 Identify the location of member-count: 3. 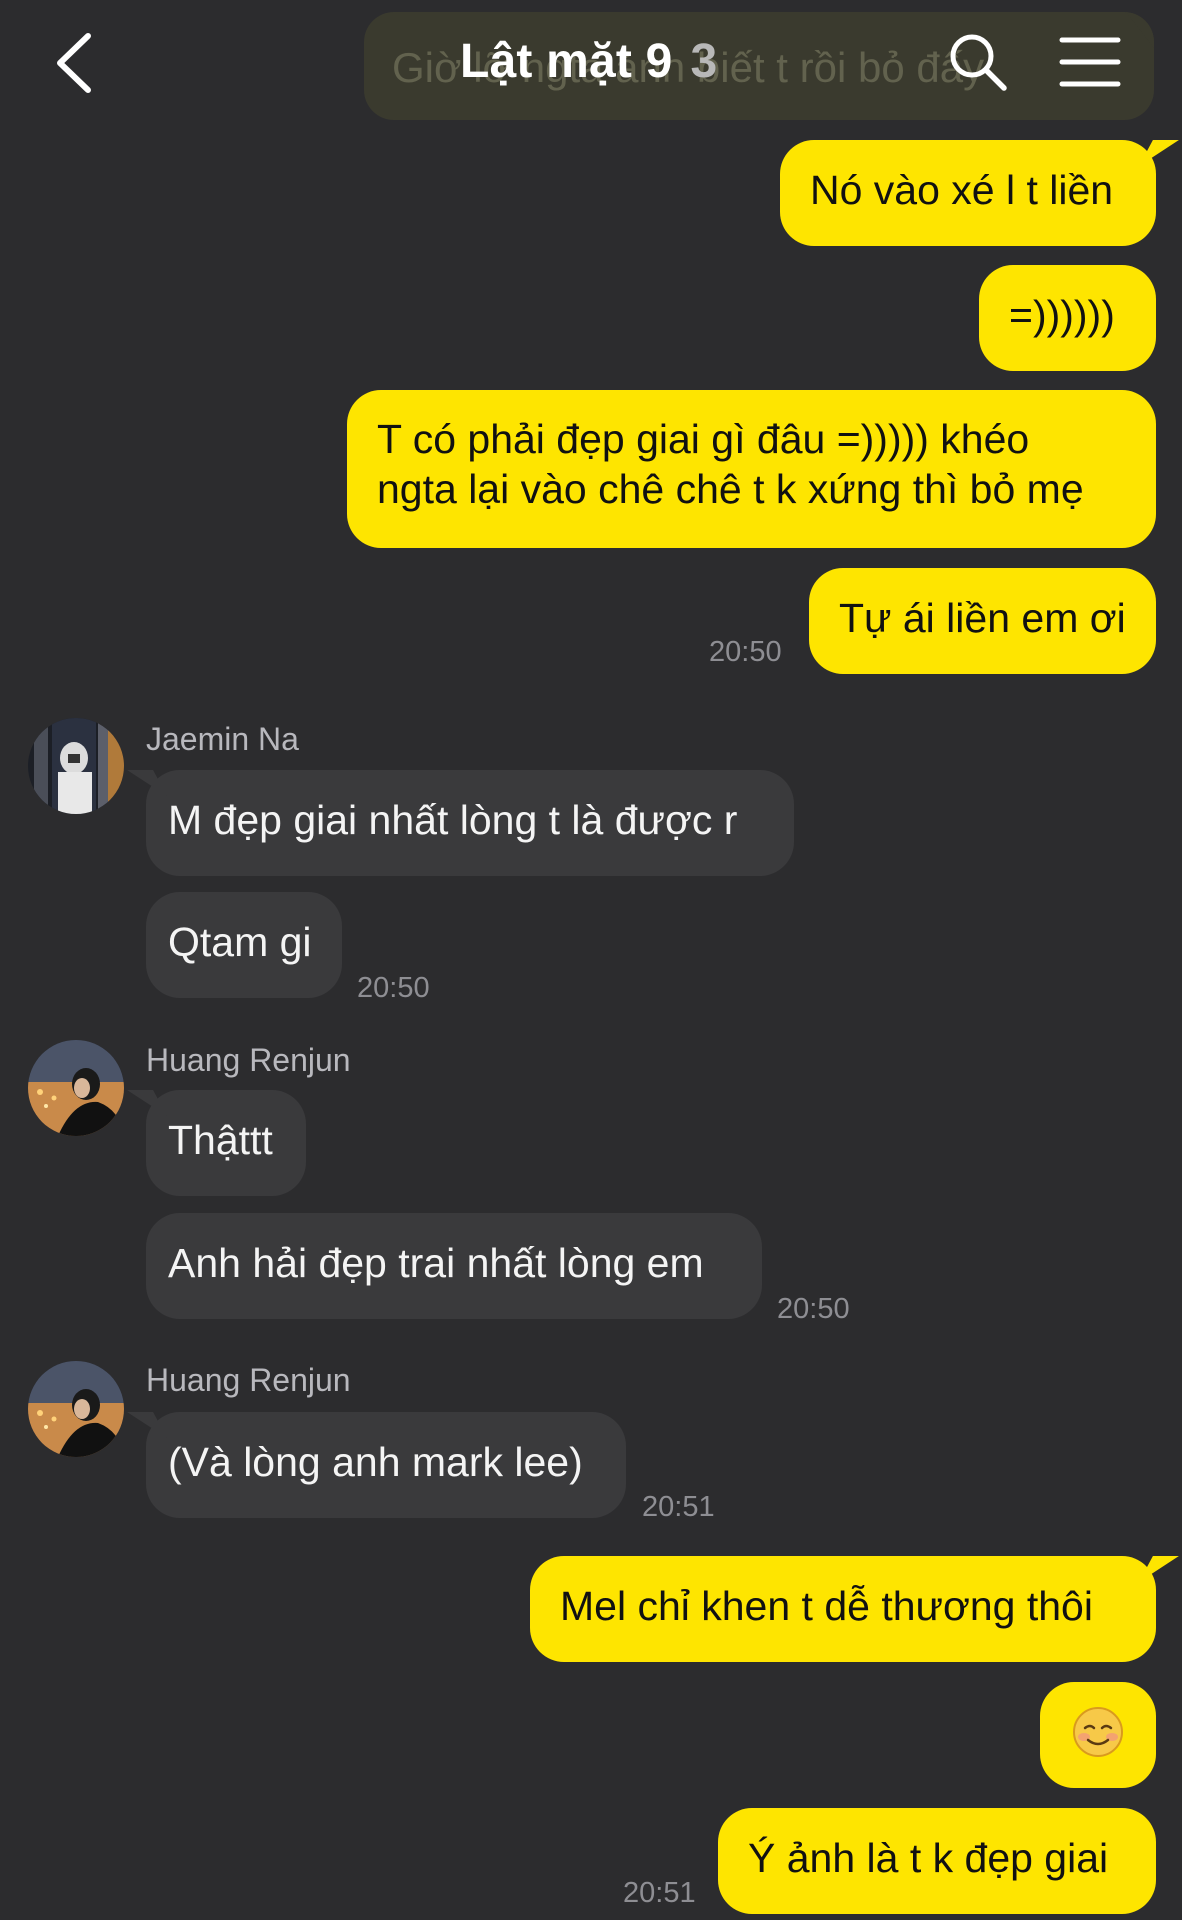
(704, 61).